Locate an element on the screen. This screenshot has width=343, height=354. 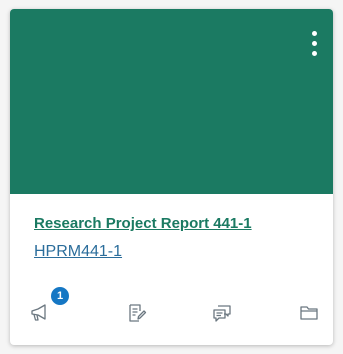
course-card-actions: 1 is located at coordinates (171, 308).